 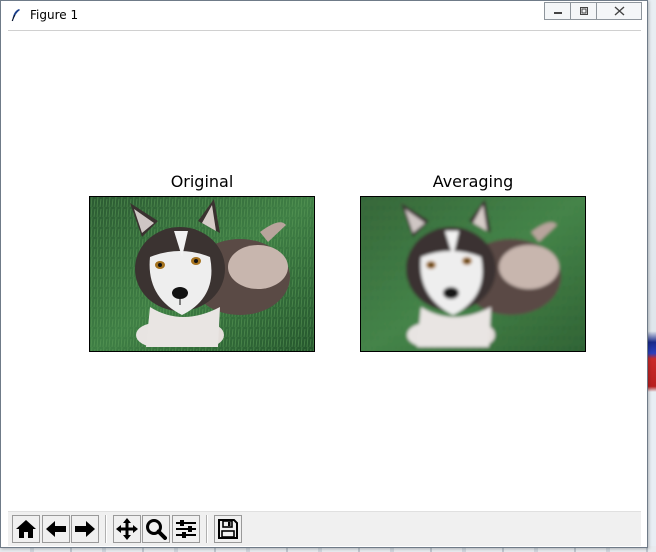 I want to click on restore-icon, so click(x=583, y=11).